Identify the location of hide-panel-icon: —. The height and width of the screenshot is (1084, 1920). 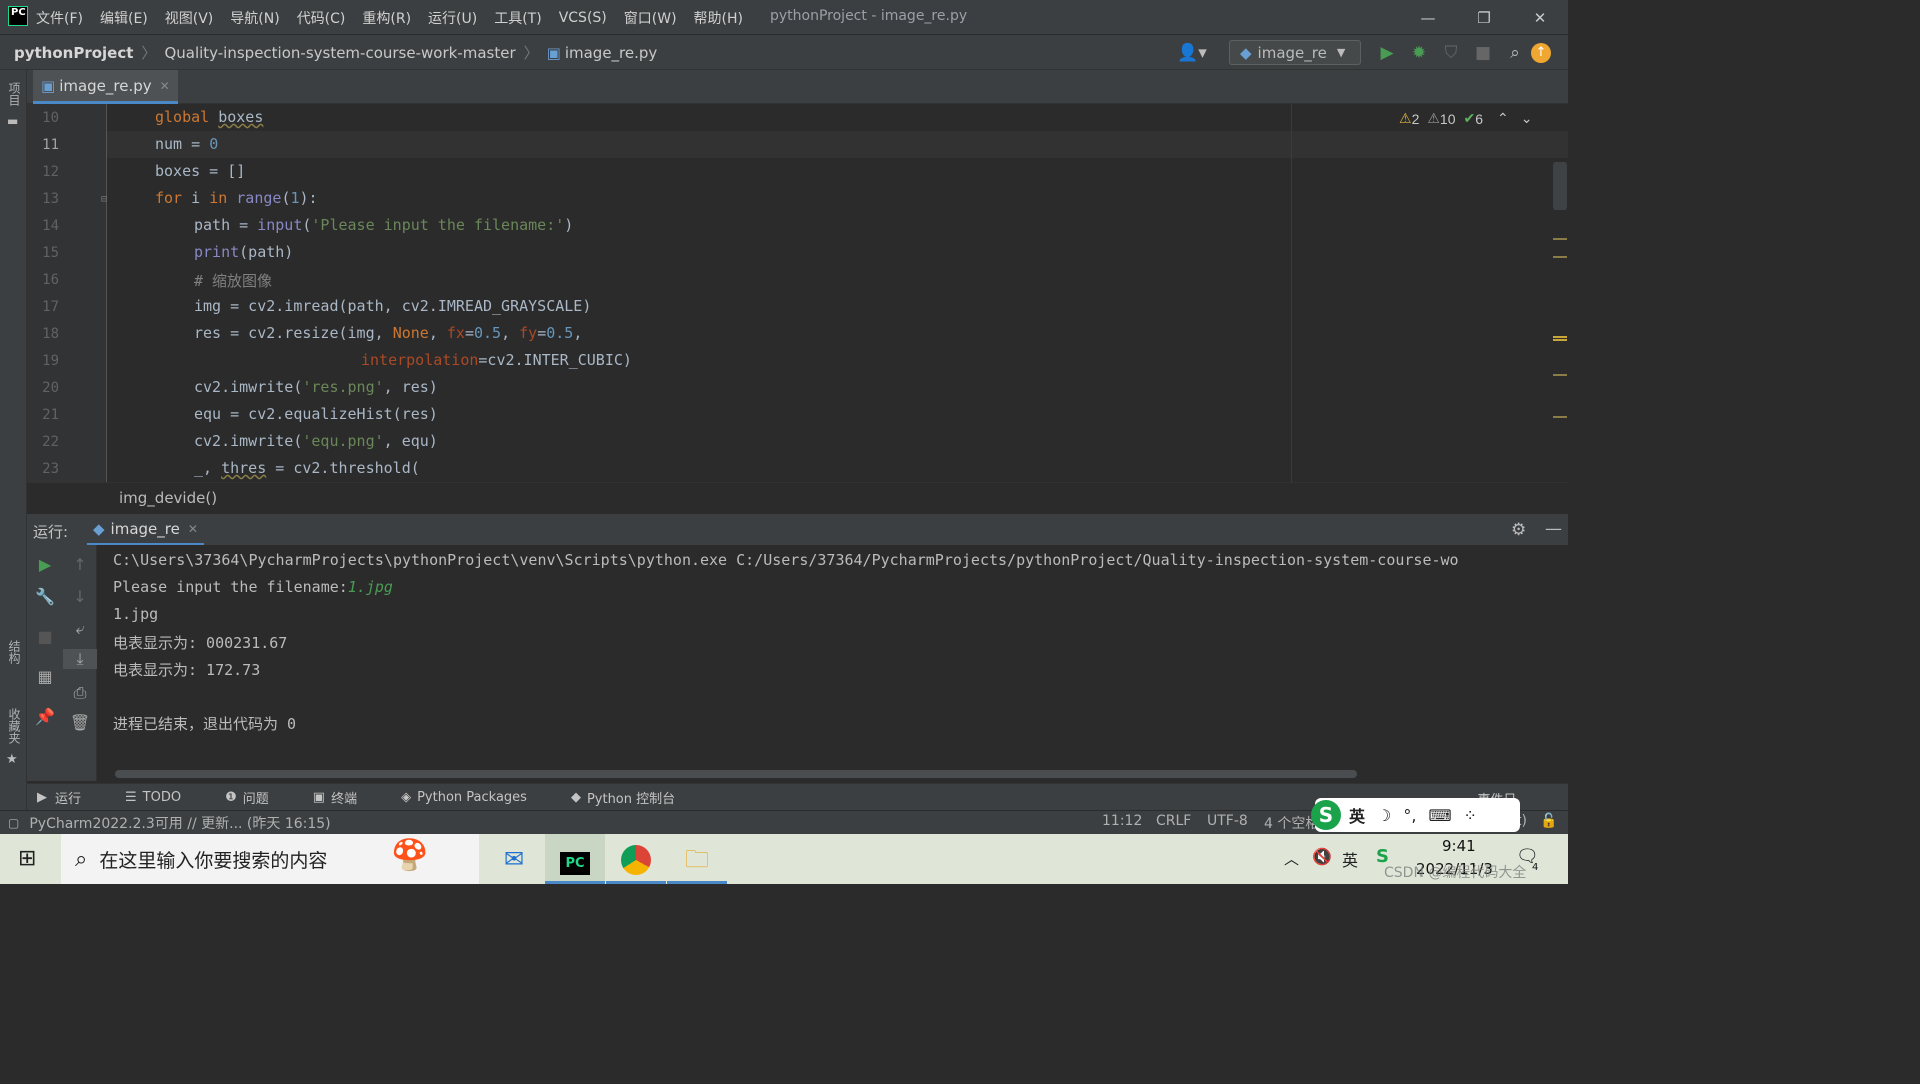
(1553, 529).